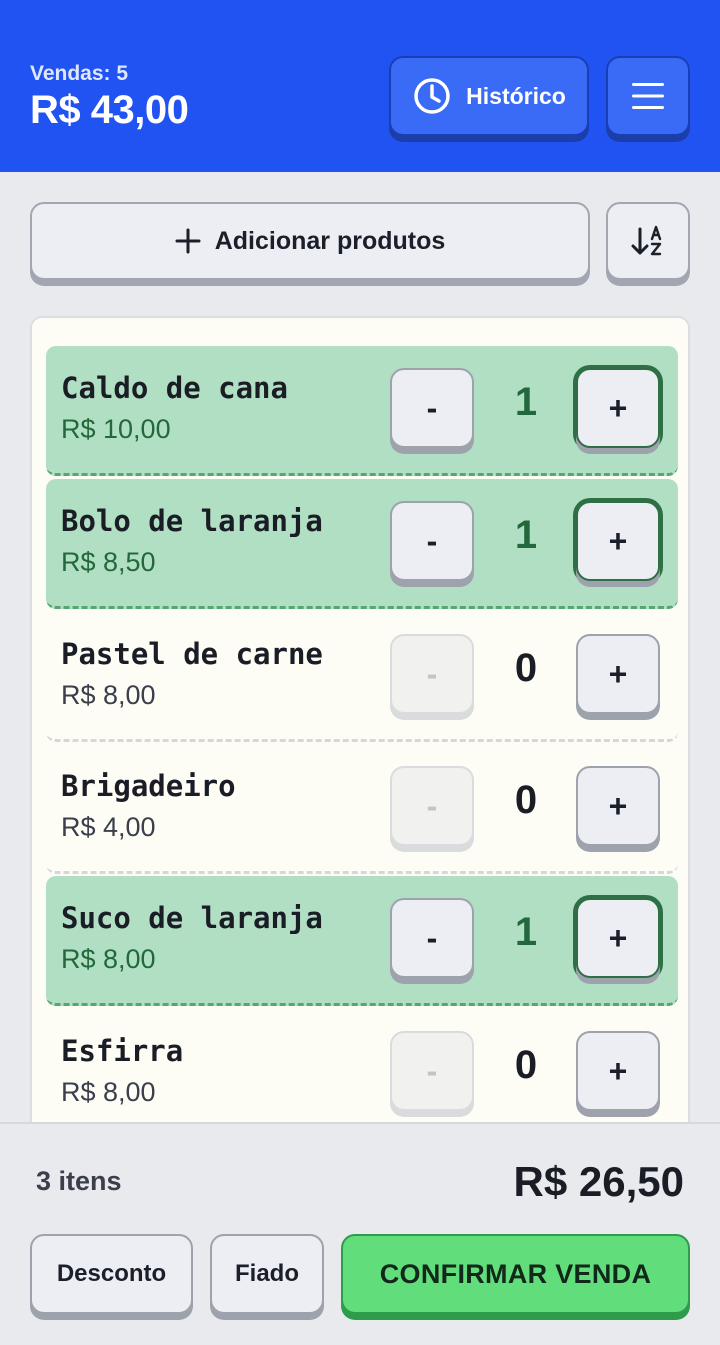 This screenshot has height=1345, width=720. I want to click on product-name: Suco de laranja, so click(192, 918).